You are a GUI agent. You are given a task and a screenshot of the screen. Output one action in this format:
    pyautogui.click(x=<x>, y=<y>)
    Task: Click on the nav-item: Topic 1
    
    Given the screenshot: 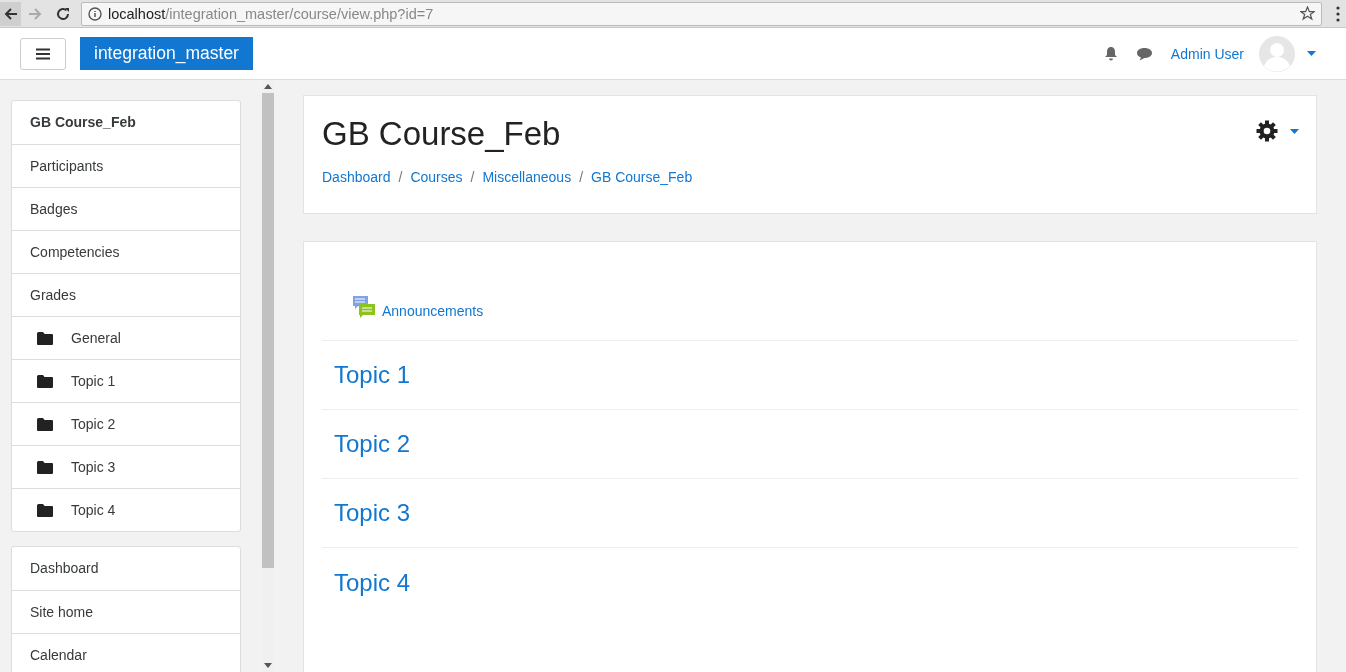 What is the action you would take?
    pyautogui.click(x=126, y=380)
    